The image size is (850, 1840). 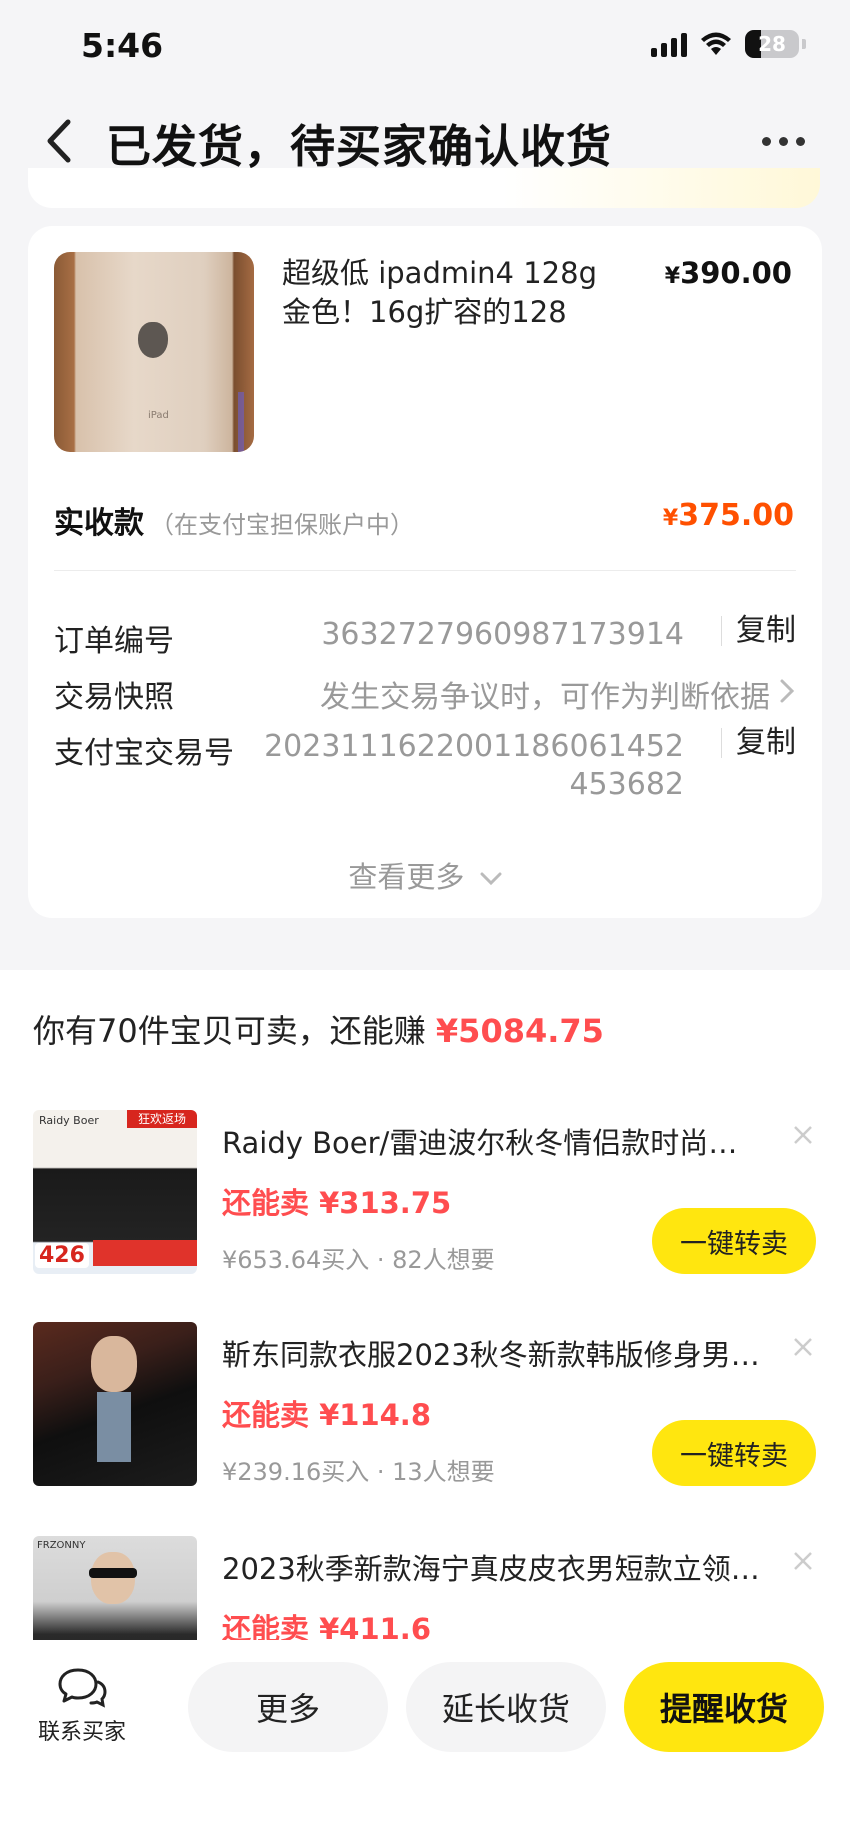 What do you see at coordinates (359, 146) in the screenshot?
I see `page-title: 已发货，待买家确认收货` at bounding box center [359, 146].